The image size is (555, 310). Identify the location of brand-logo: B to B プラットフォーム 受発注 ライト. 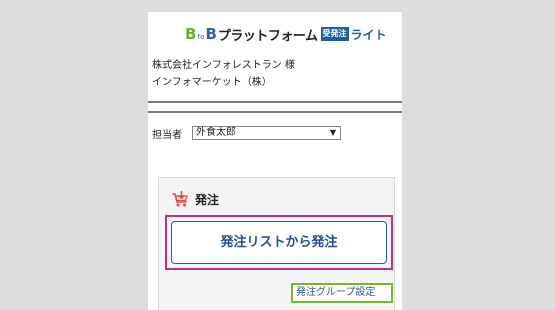
(286, 34).